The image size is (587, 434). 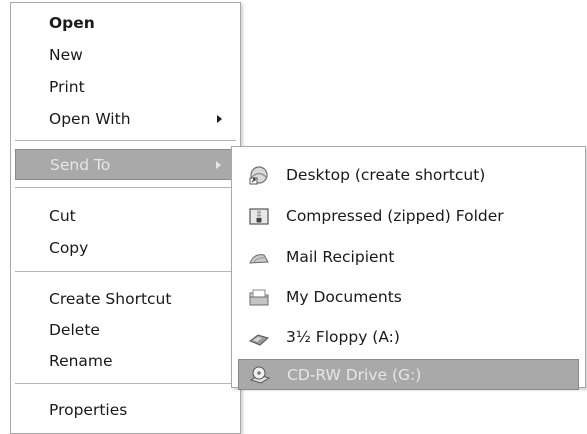 I want to click on menu-item-cut-label: Cut, so click(x=62, y=215).